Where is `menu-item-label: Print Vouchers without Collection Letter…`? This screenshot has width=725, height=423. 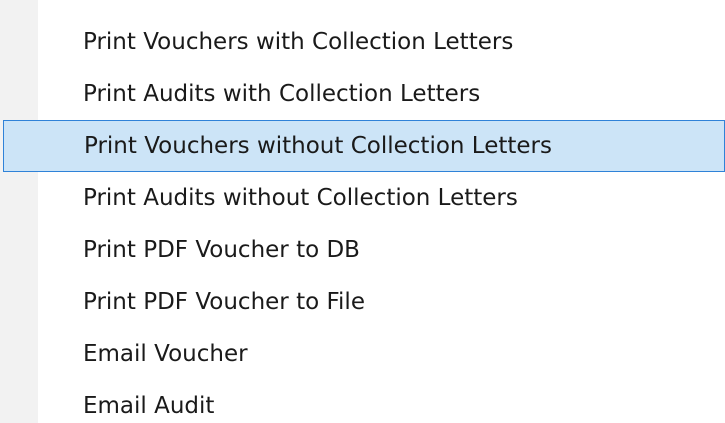 menu-item-label: Print Vouchers without Collection Letter… is located at coordinates (318, 146).